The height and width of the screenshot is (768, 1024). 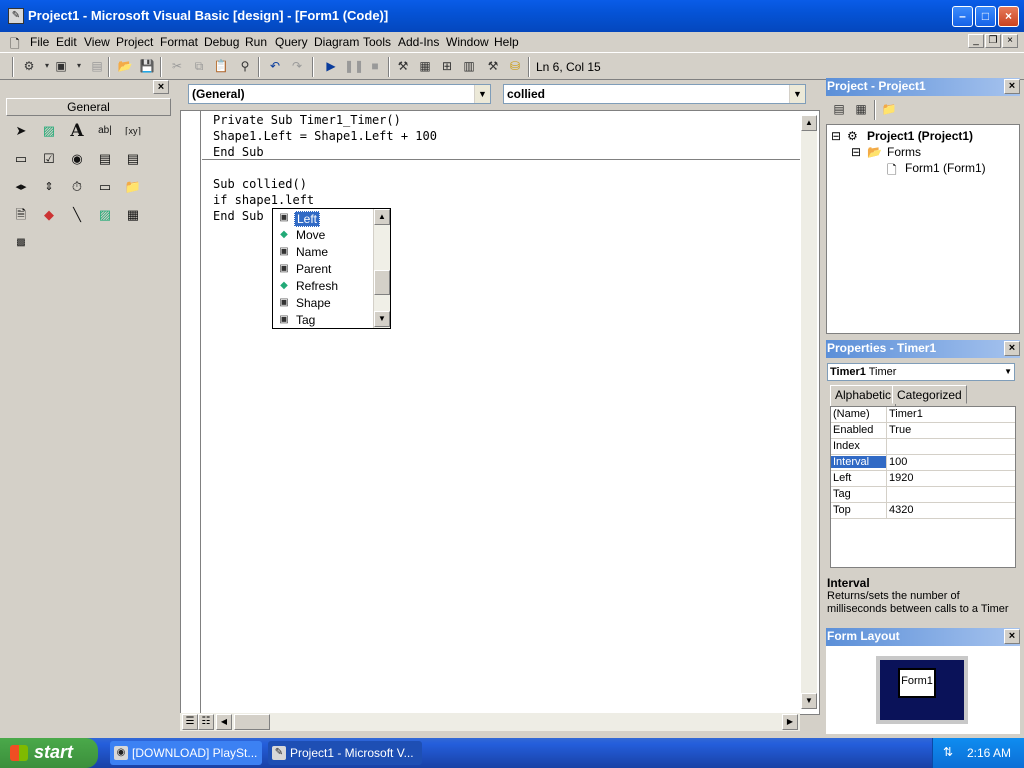 I want to click on add-form-icon: ▣, so click(x=61, y=66).